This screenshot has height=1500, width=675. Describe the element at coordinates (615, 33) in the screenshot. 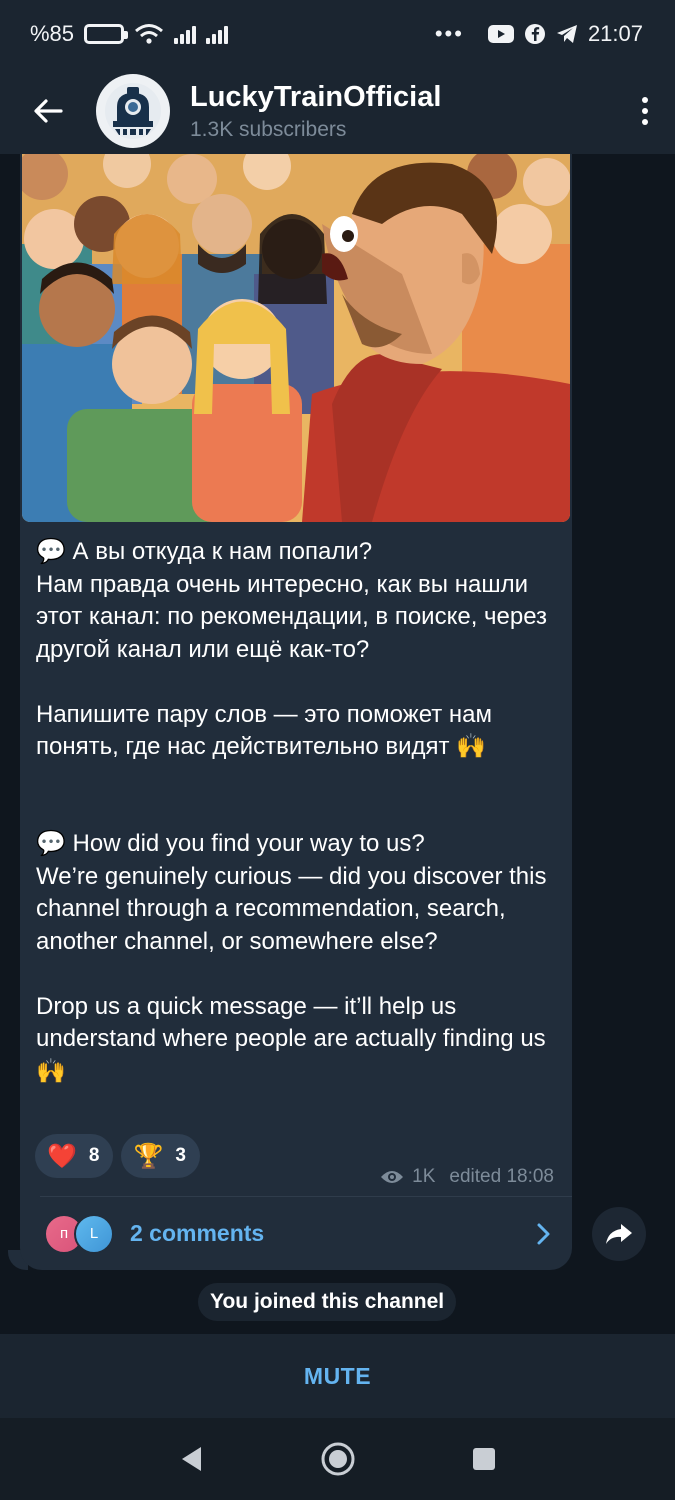

I see `clock: 21:07` at that location.